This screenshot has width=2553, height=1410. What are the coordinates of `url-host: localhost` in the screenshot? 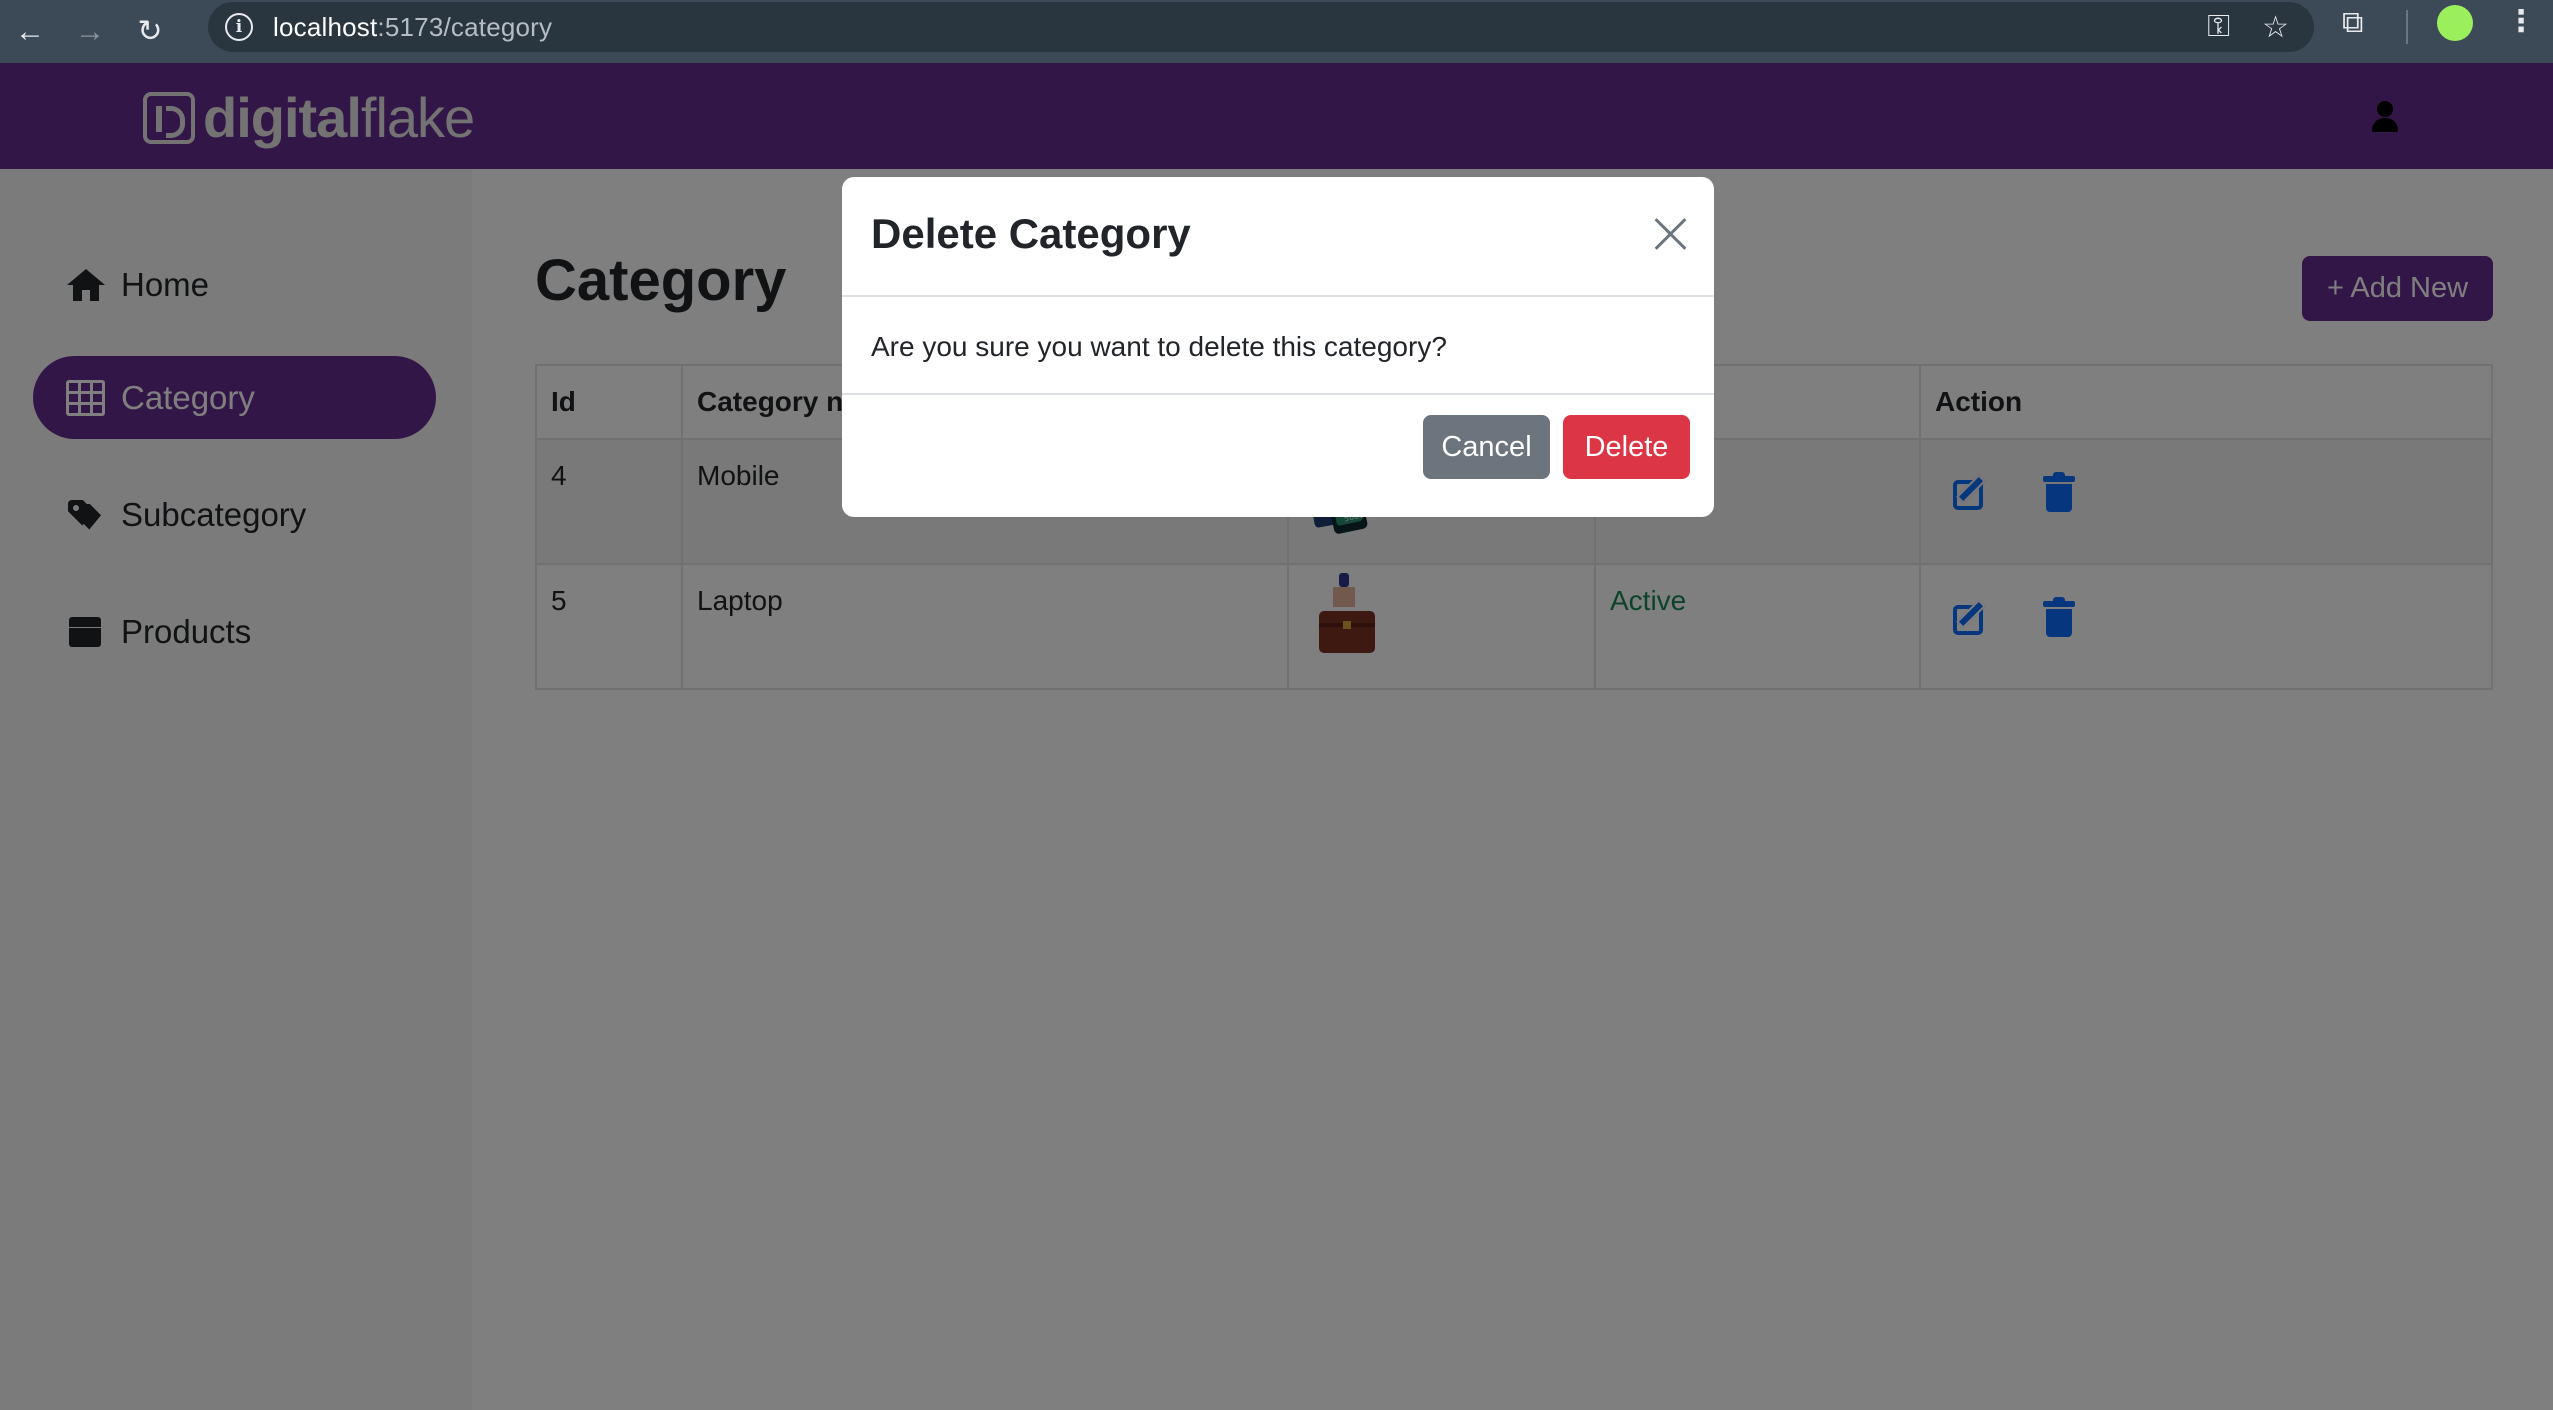 It's located at (325, 26).